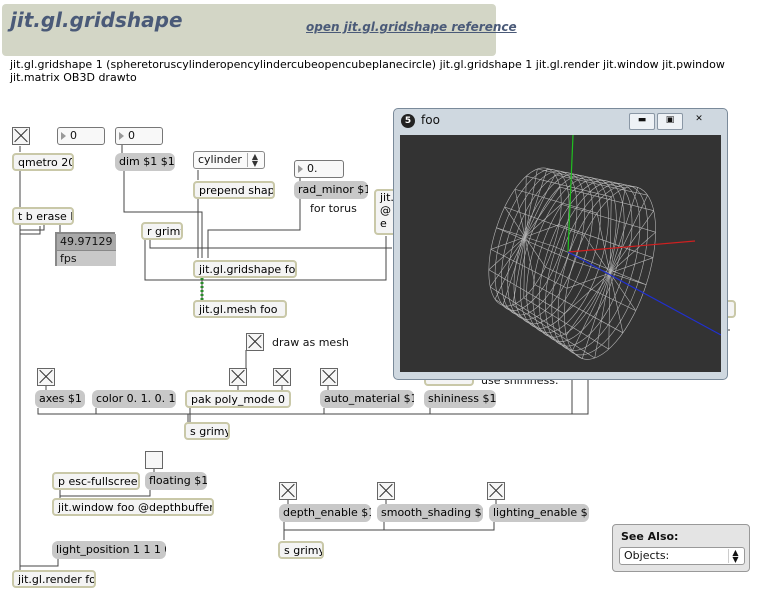 Image resolution: width=762 pixels, height=596 pixels. What do you see at coordinates (176, 481) in the screenshot?
I see `floating-message: floating $1` at bounding box center [176, 481].